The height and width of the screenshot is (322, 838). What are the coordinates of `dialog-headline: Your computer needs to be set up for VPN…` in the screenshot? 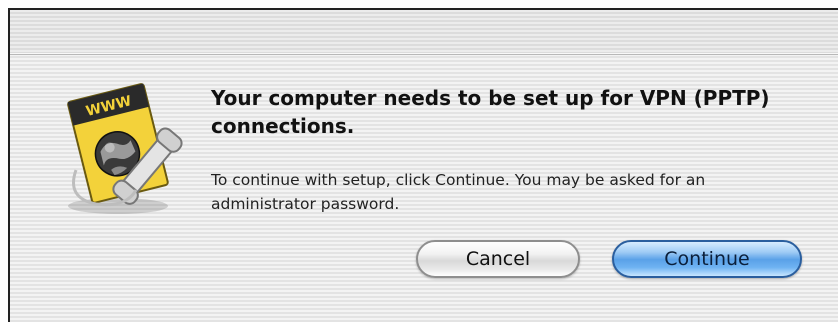 It's located at (490, 112).